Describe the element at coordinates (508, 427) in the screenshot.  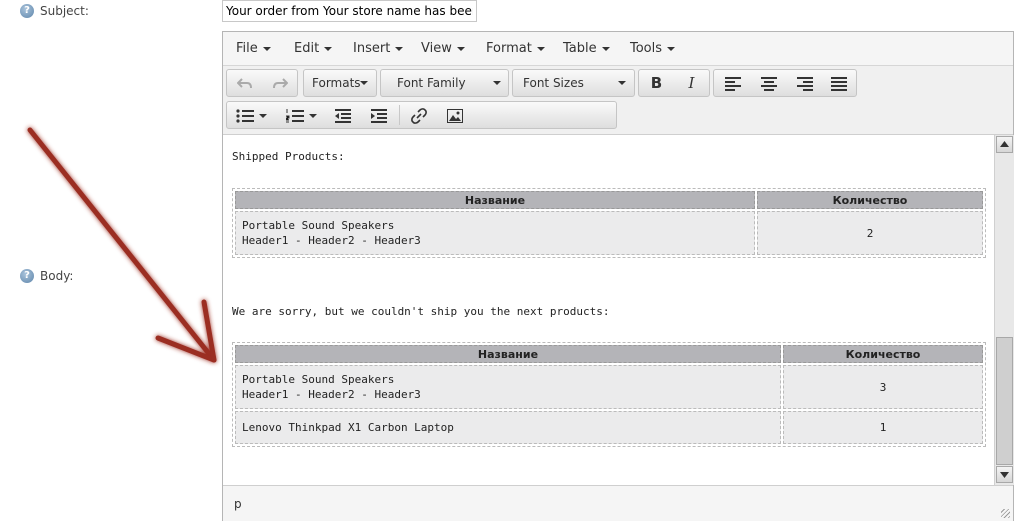
I see `product-name-cell: Lenovo Thinkpad X1 Carbon Laptop` at that location.